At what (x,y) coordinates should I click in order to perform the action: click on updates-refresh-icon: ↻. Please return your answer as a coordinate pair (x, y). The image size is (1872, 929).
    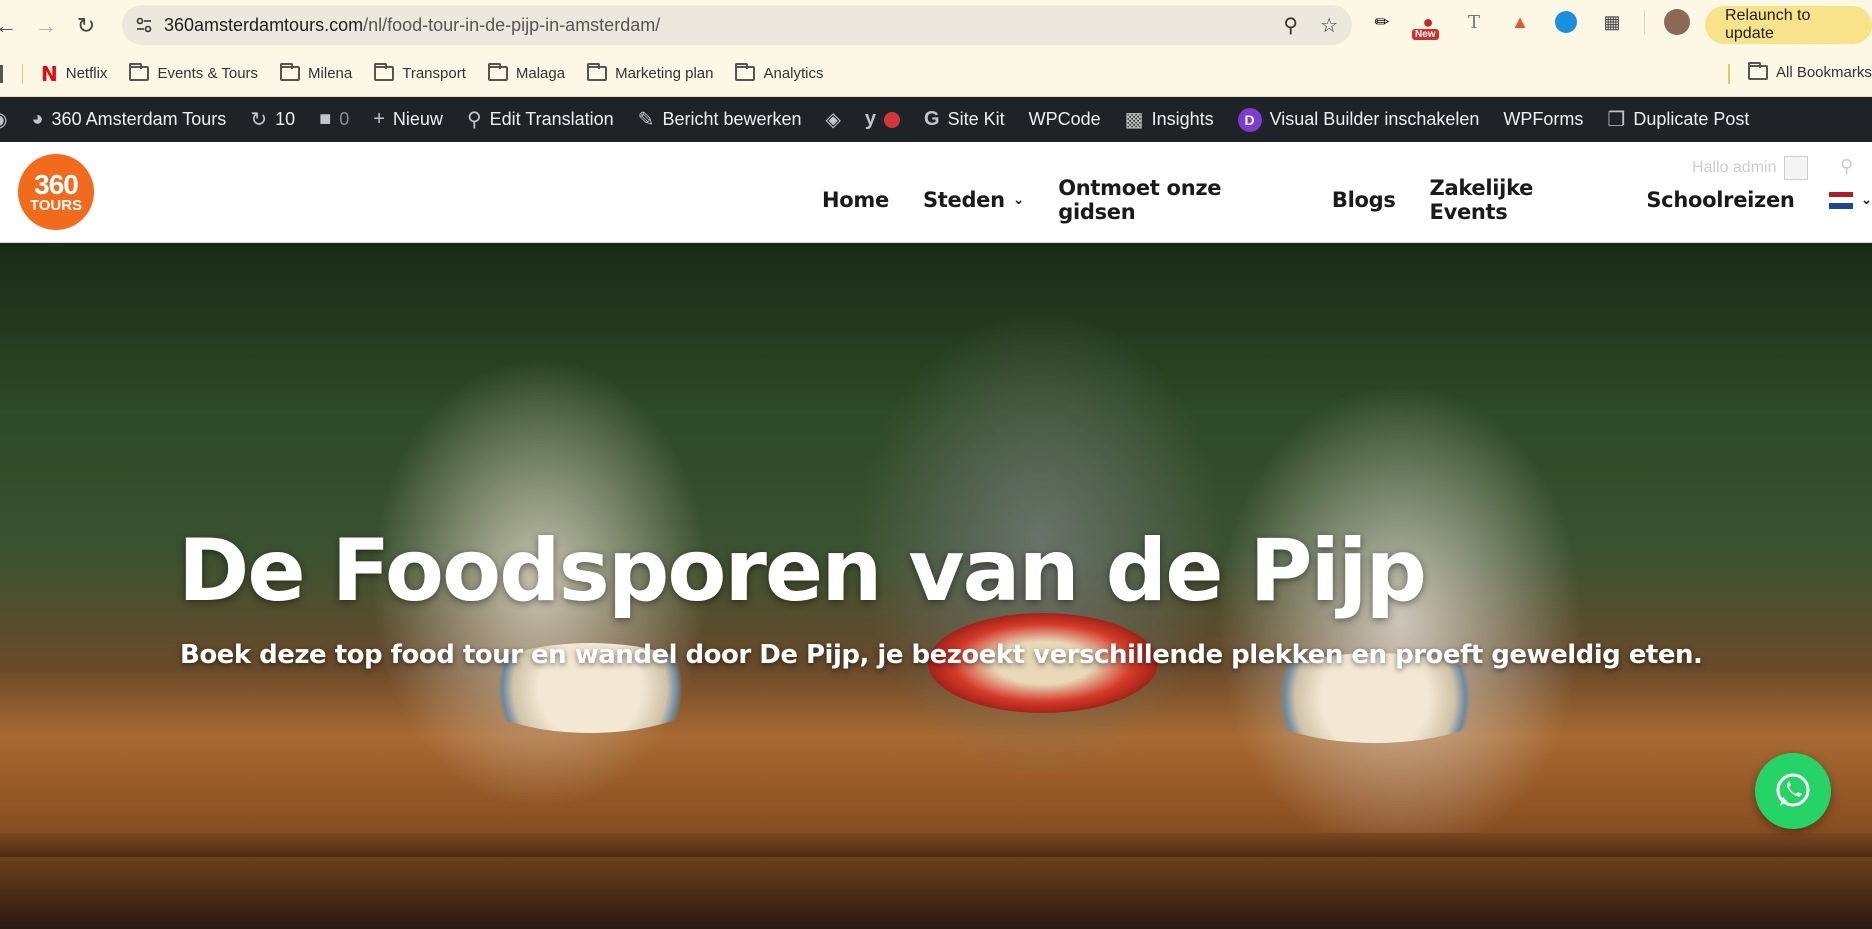
    Looking at the image, I should click on (259, 120).